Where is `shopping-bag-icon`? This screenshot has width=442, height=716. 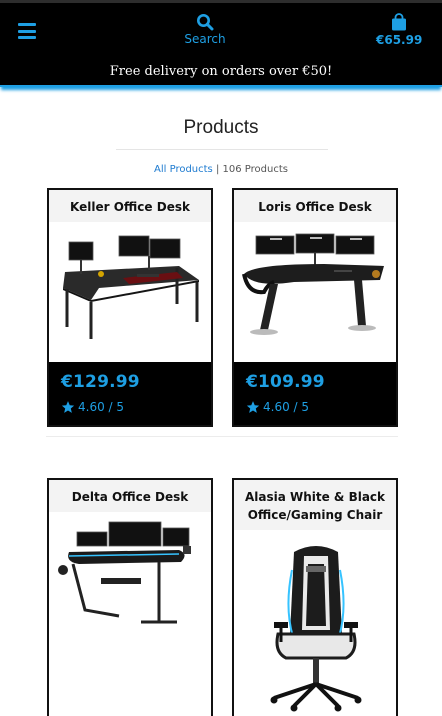
shopping-bag-icon is located at coordinates (399, 22).